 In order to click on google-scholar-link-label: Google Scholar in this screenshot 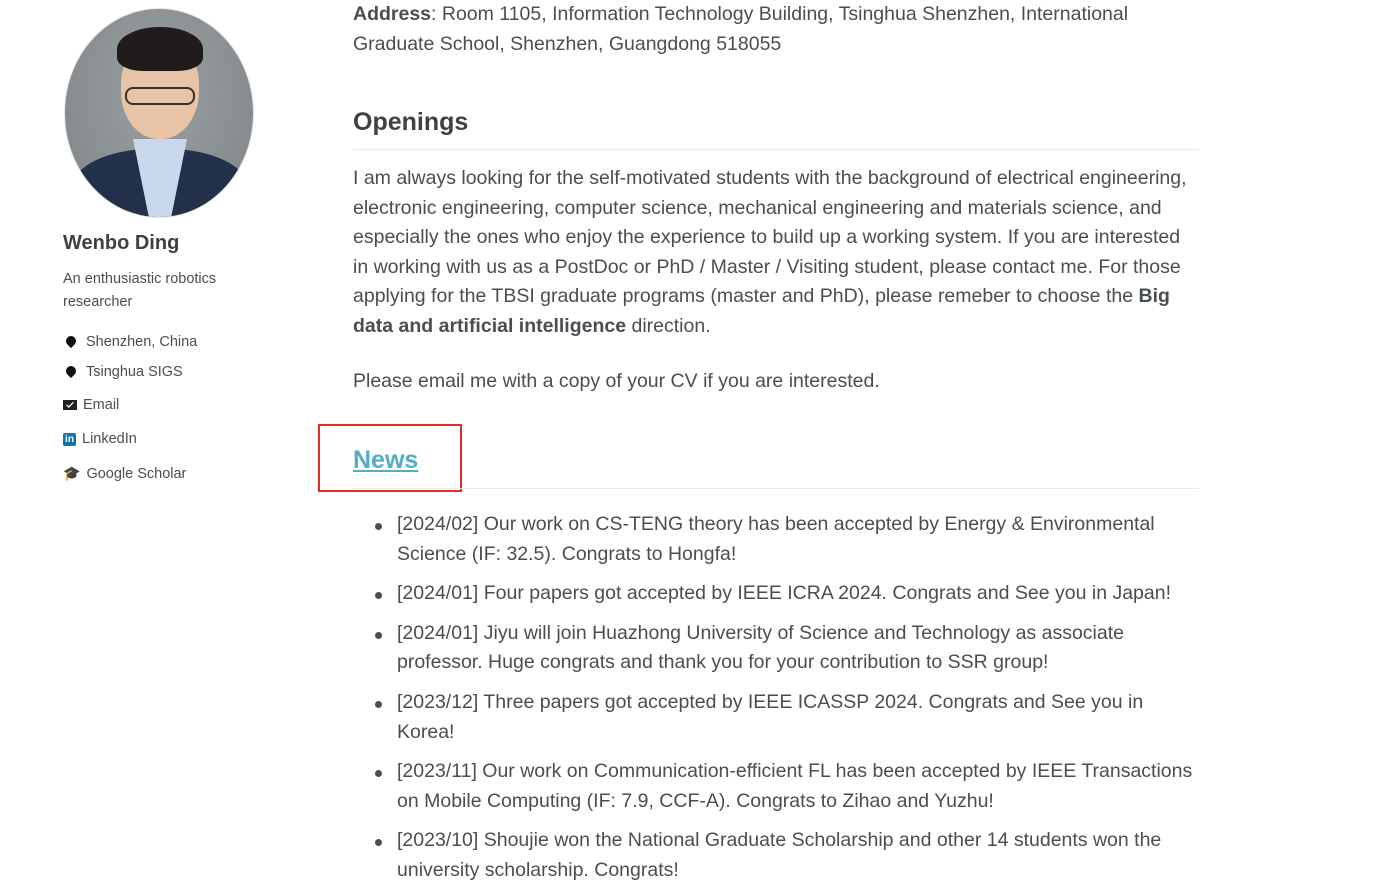, I will do `click(136, 474)`.